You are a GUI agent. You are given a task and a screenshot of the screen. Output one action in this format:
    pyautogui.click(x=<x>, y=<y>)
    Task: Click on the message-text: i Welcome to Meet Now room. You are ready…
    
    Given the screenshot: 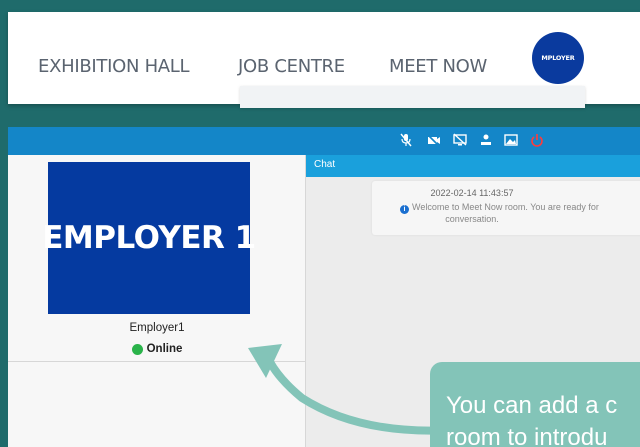 What is the action you would take?
    pyautogui.click(x=520, y=207)
    